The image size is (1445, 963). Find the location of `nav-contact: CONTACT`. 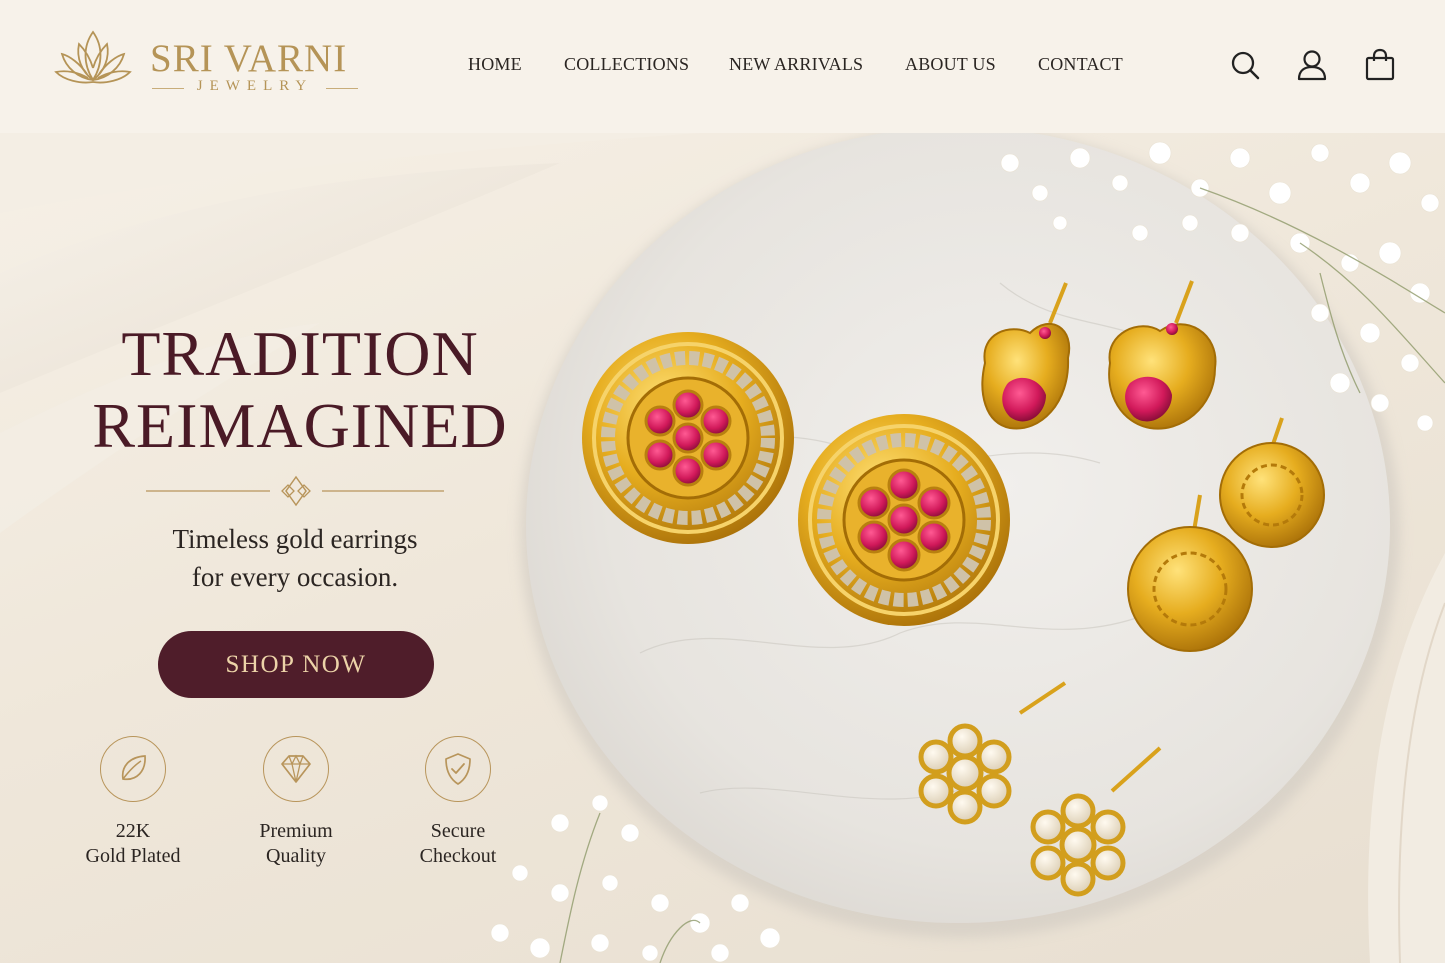

nav-contact: CONTACT is located at coordinates (1080, 64).